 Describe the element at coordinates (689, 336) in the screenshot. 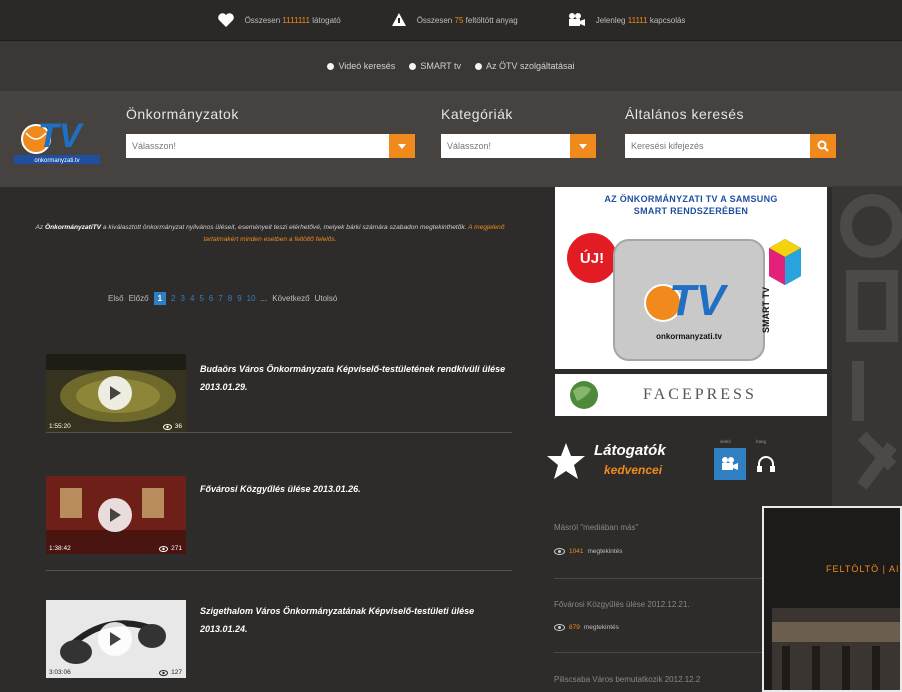

I see `banner-site: onkormanyzati.tv` at that location.